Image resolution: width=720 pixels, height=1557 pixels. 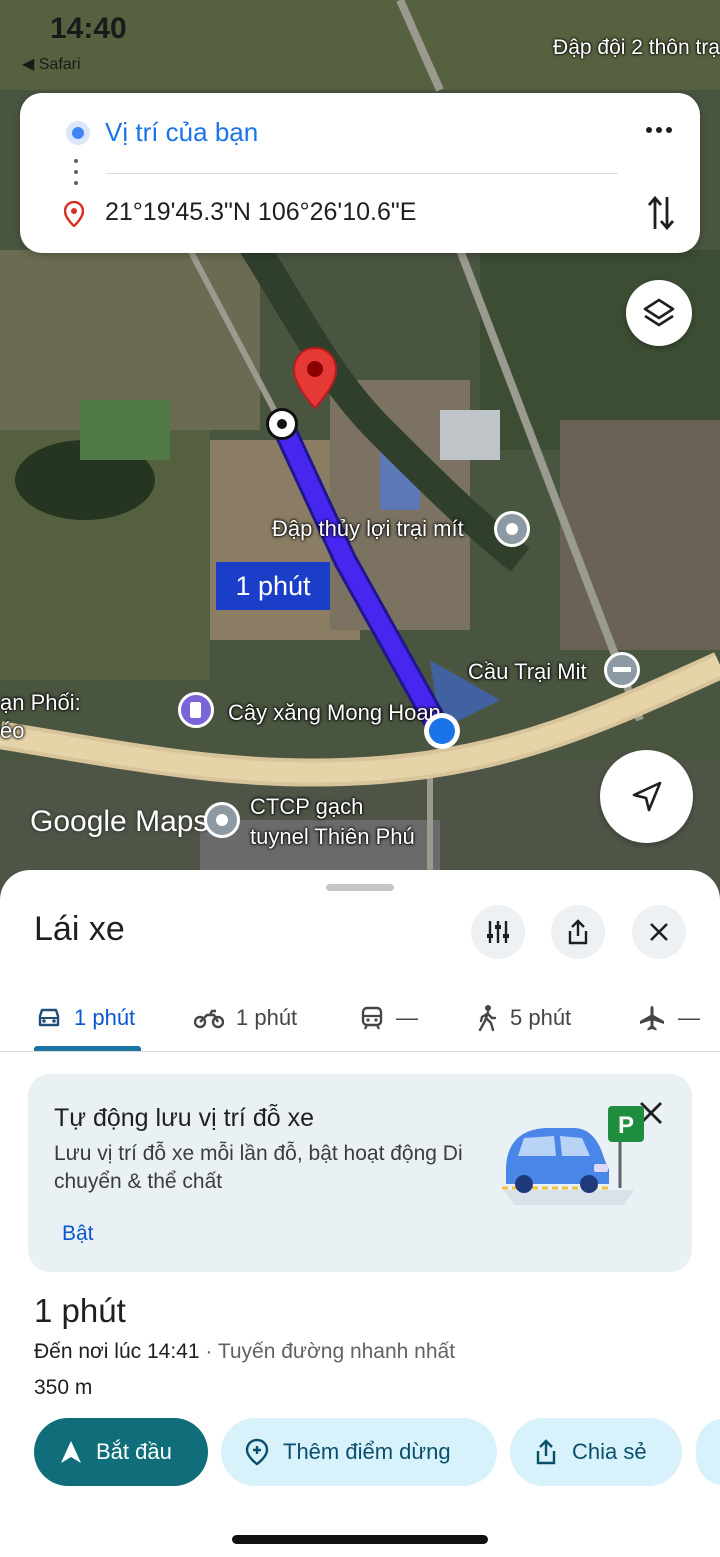 I want to click on tab-flight: —, so click(x=669, y=1018).